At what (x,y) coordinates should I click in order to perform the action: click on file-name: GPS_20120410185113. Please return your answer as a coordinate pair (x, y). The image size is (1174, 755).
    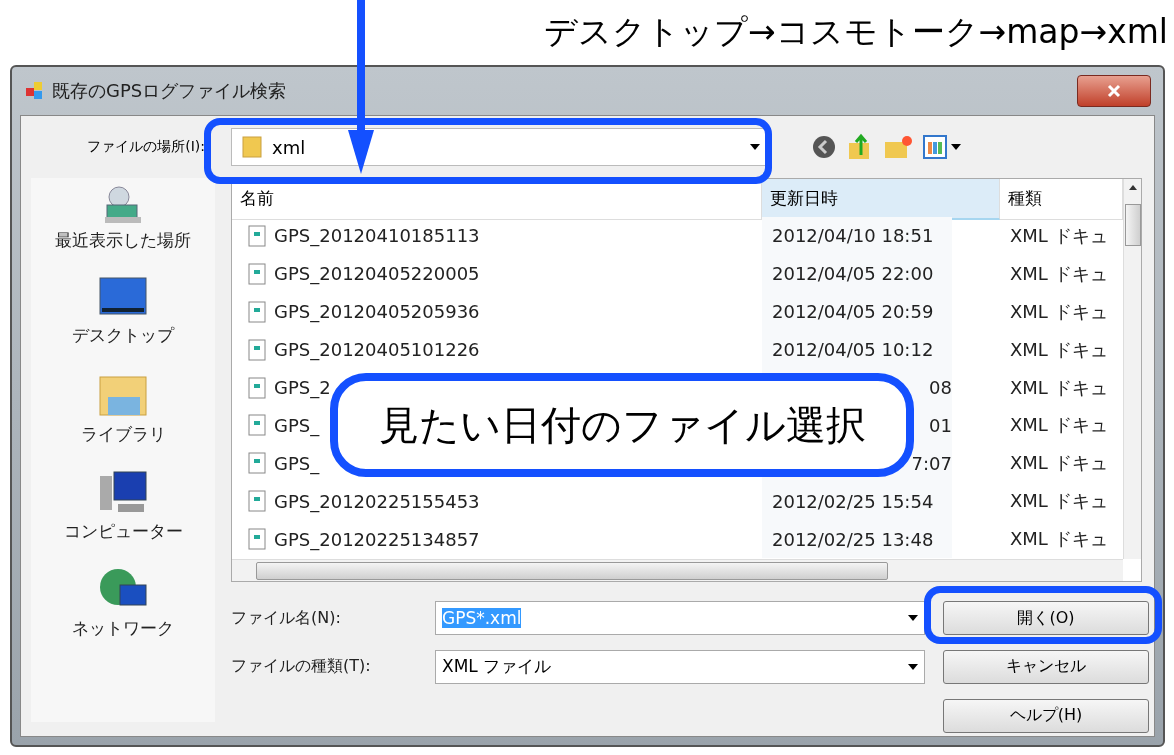
    Looking at the image, I should click on (377, 236).